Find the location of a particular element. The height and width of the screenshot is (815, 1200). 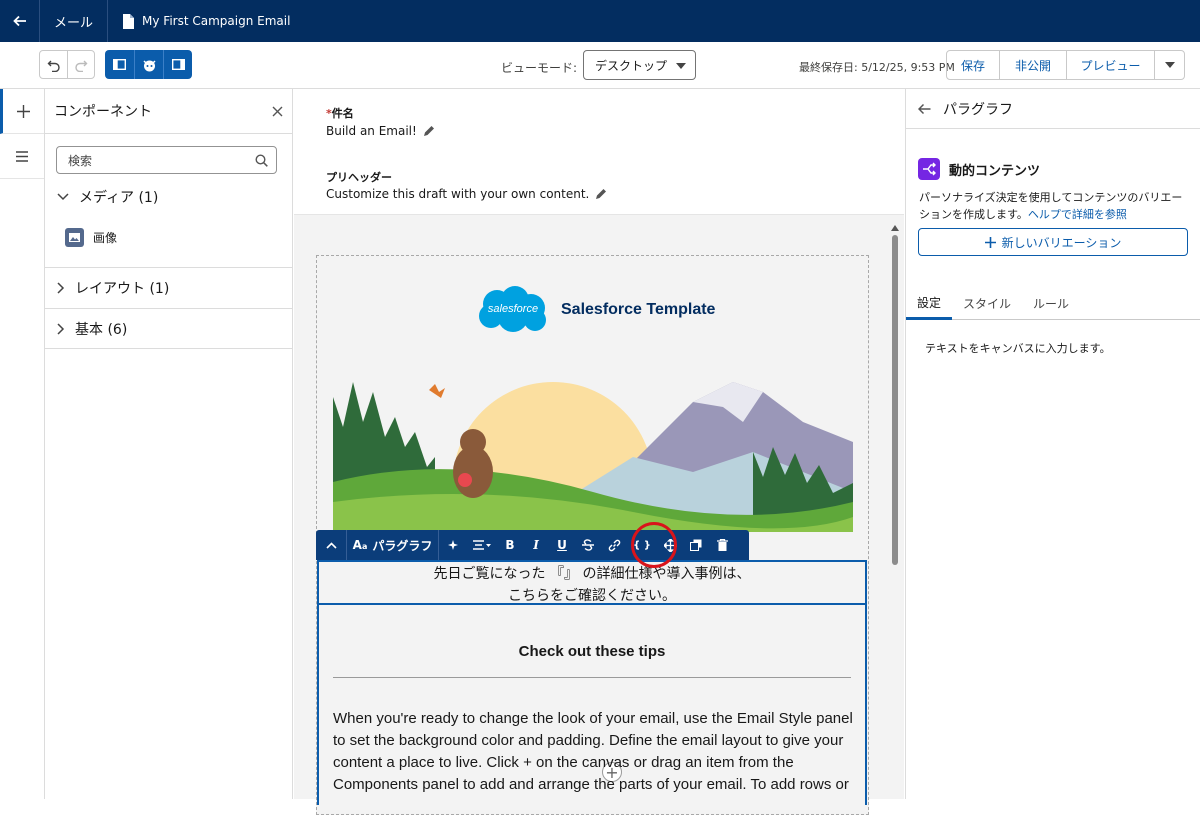

brand-title: Salesforce Template is located at coordinates (638, 309).